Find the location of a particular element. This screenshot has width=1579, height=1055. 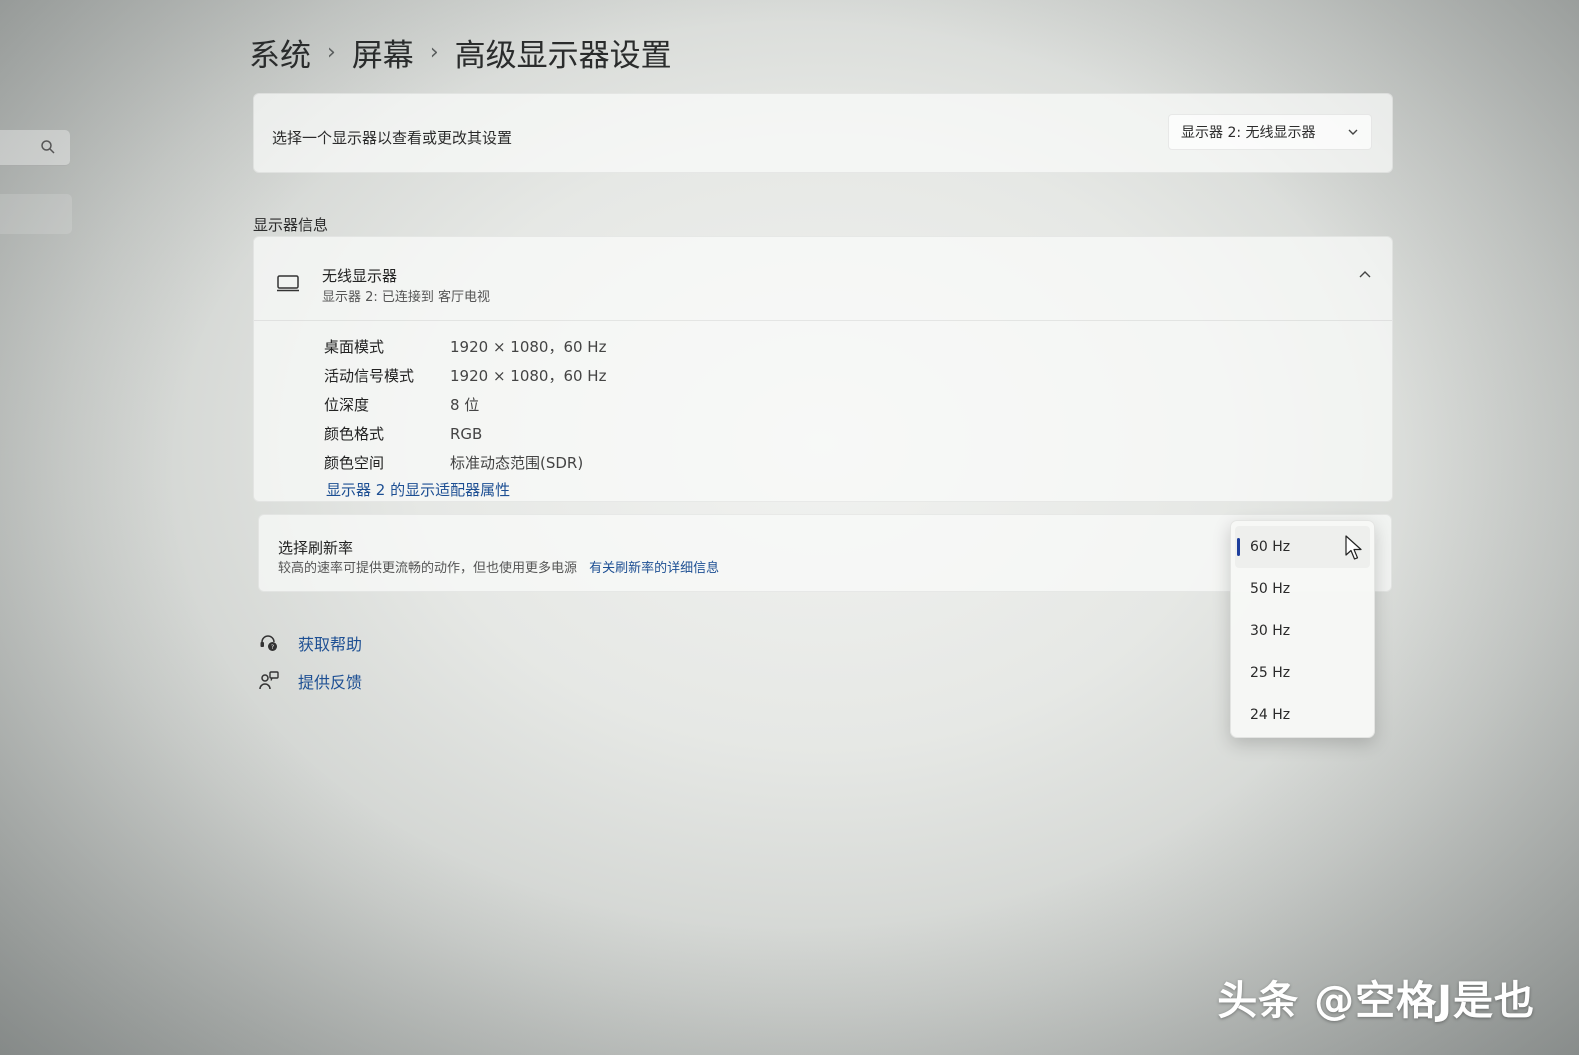

sidebar-search-box is located at coordinates (35, 148).